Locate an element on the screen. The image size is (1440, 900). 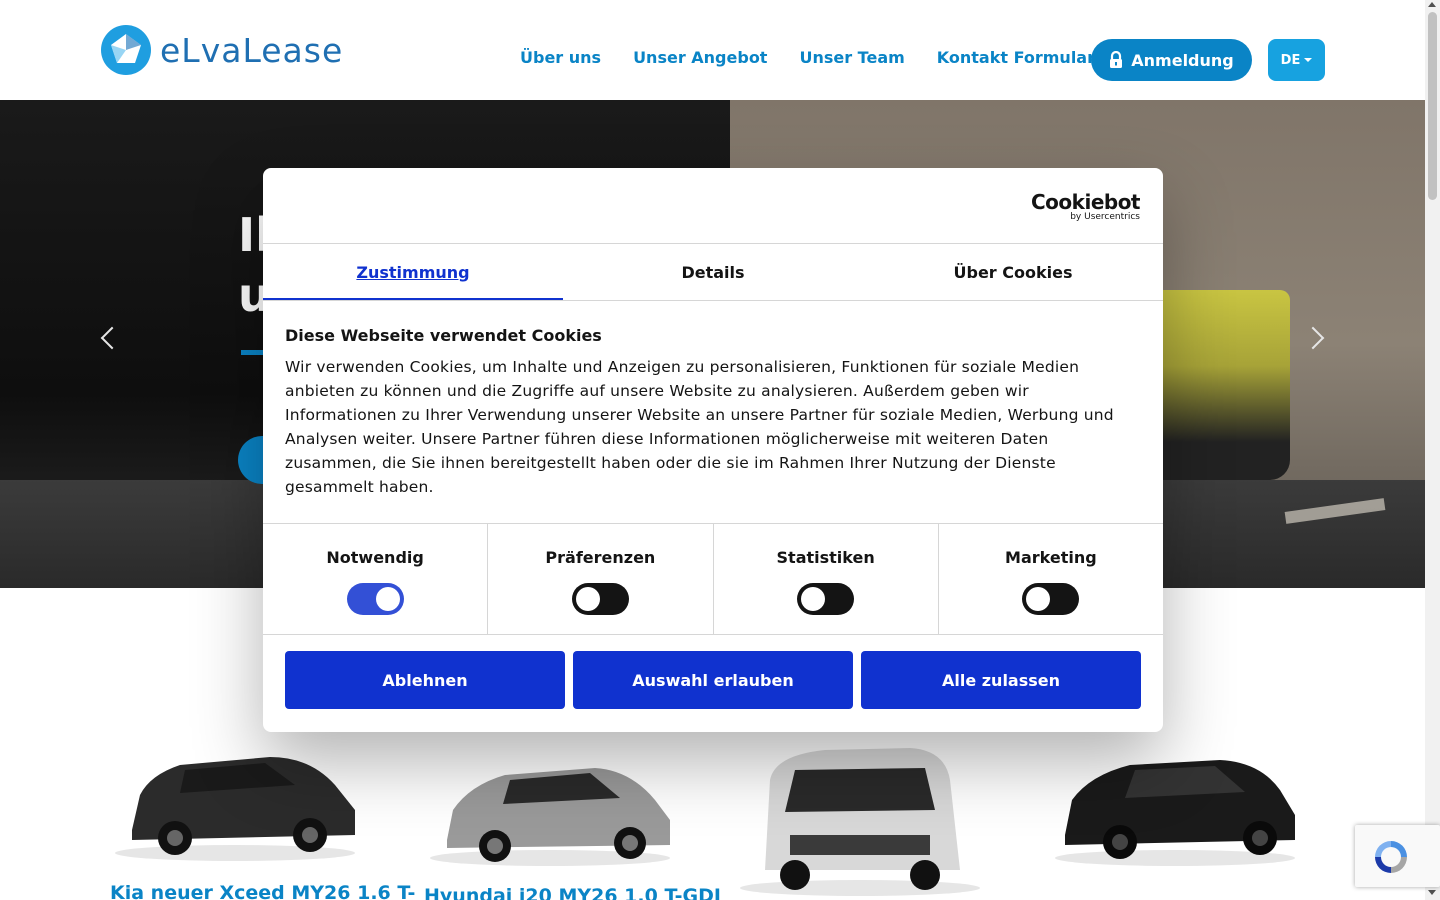
decline-button: Ablehnen is located at coordinates (425, 680).